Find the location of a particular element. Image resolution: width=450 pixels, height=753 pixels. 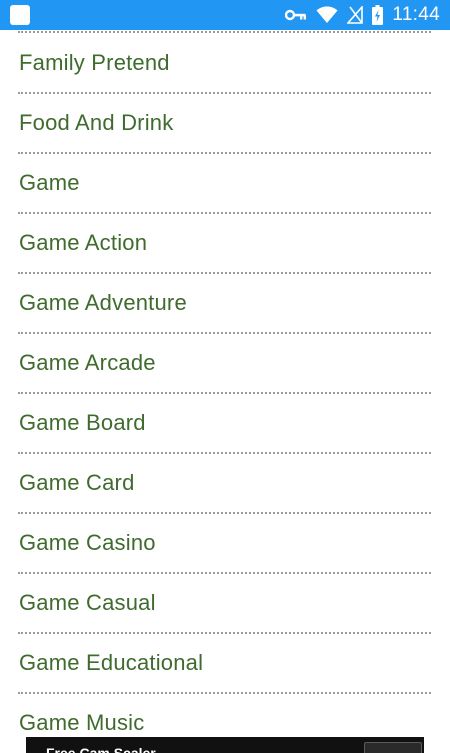

list-item: Game Casino is located at coordinates (225, 543).